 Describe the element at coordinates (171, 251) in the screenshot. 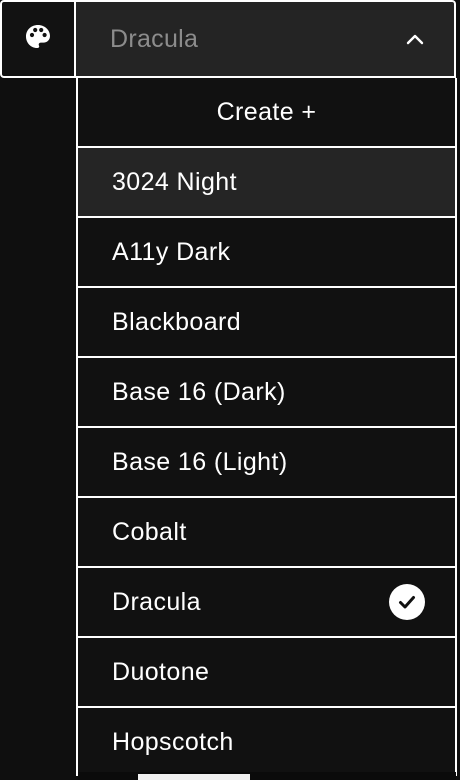

I see `menu-item-label: A11y Dark` at that location.